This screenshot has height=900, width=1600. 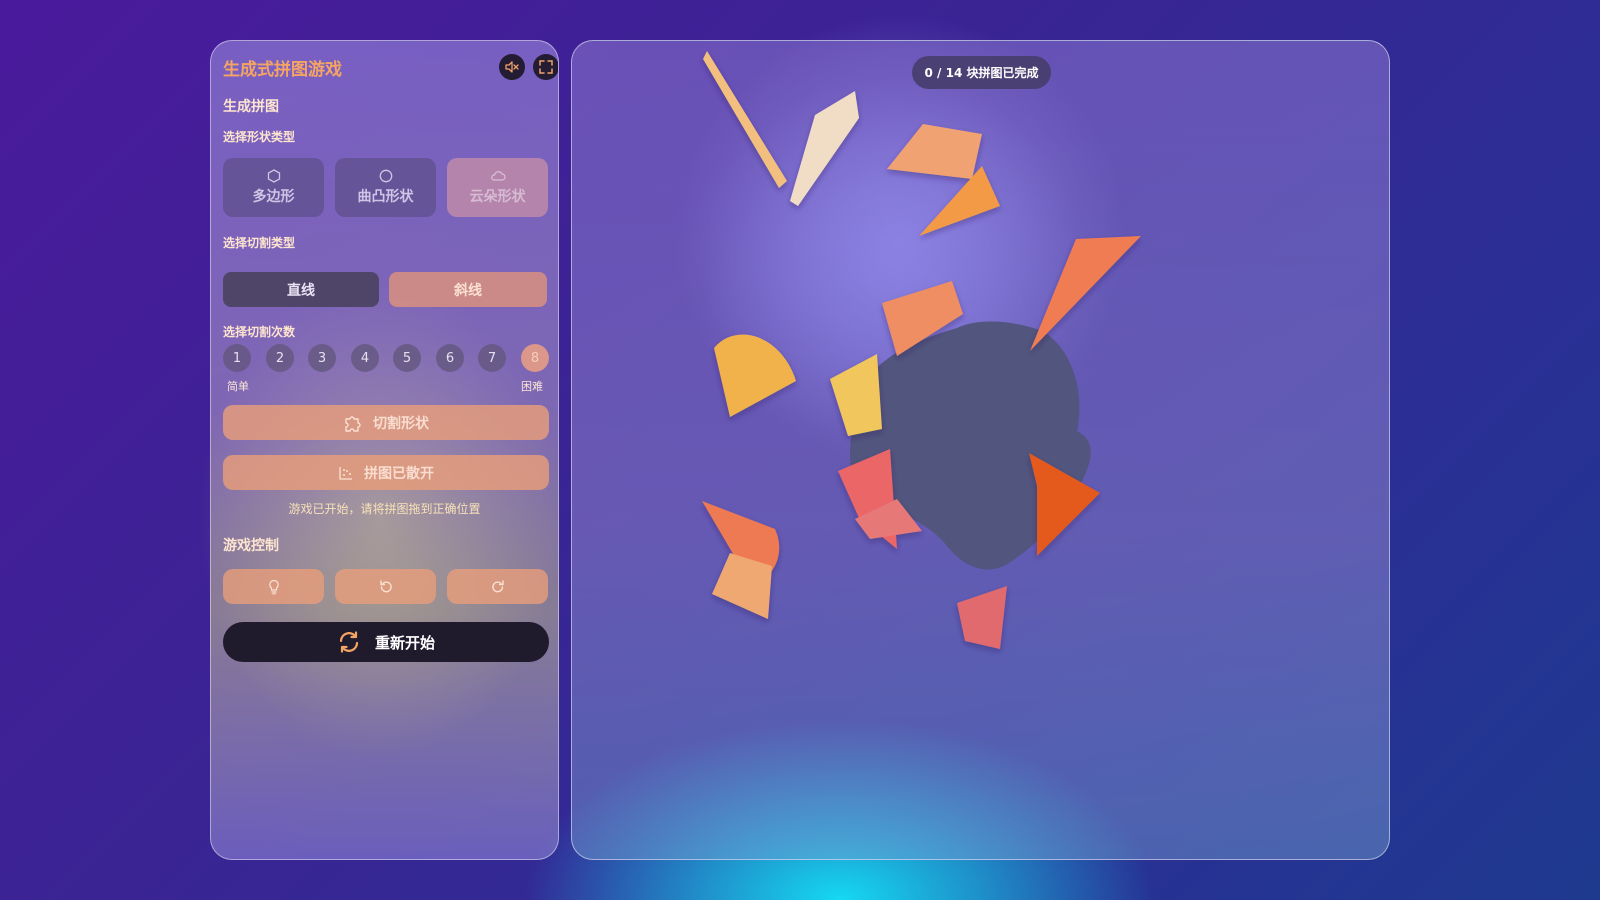 I want to click on shape-cloud-button: 云朵形状, so click(x=497, y=187).